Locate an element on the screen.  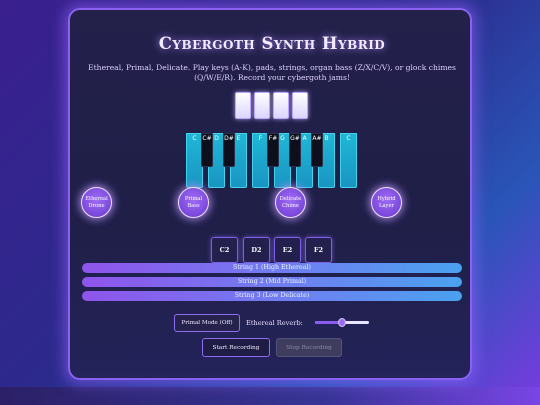
bass-label: C2 is located at coordinates (224, 250).